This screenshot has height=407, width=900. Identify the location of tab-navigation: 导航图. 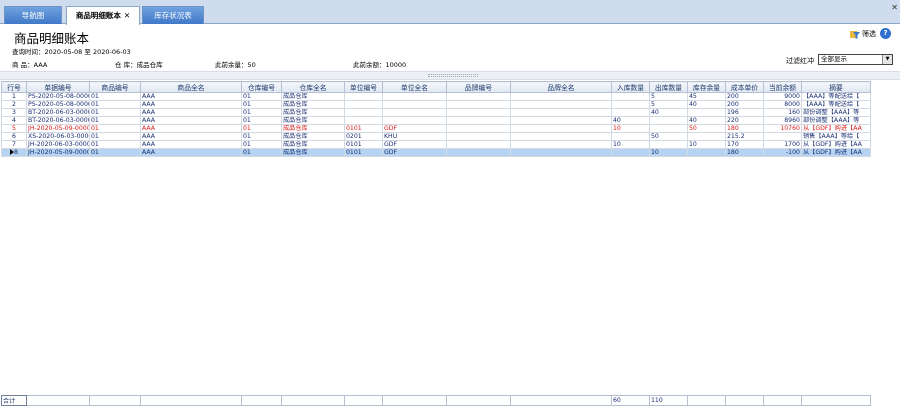
(33, 15).